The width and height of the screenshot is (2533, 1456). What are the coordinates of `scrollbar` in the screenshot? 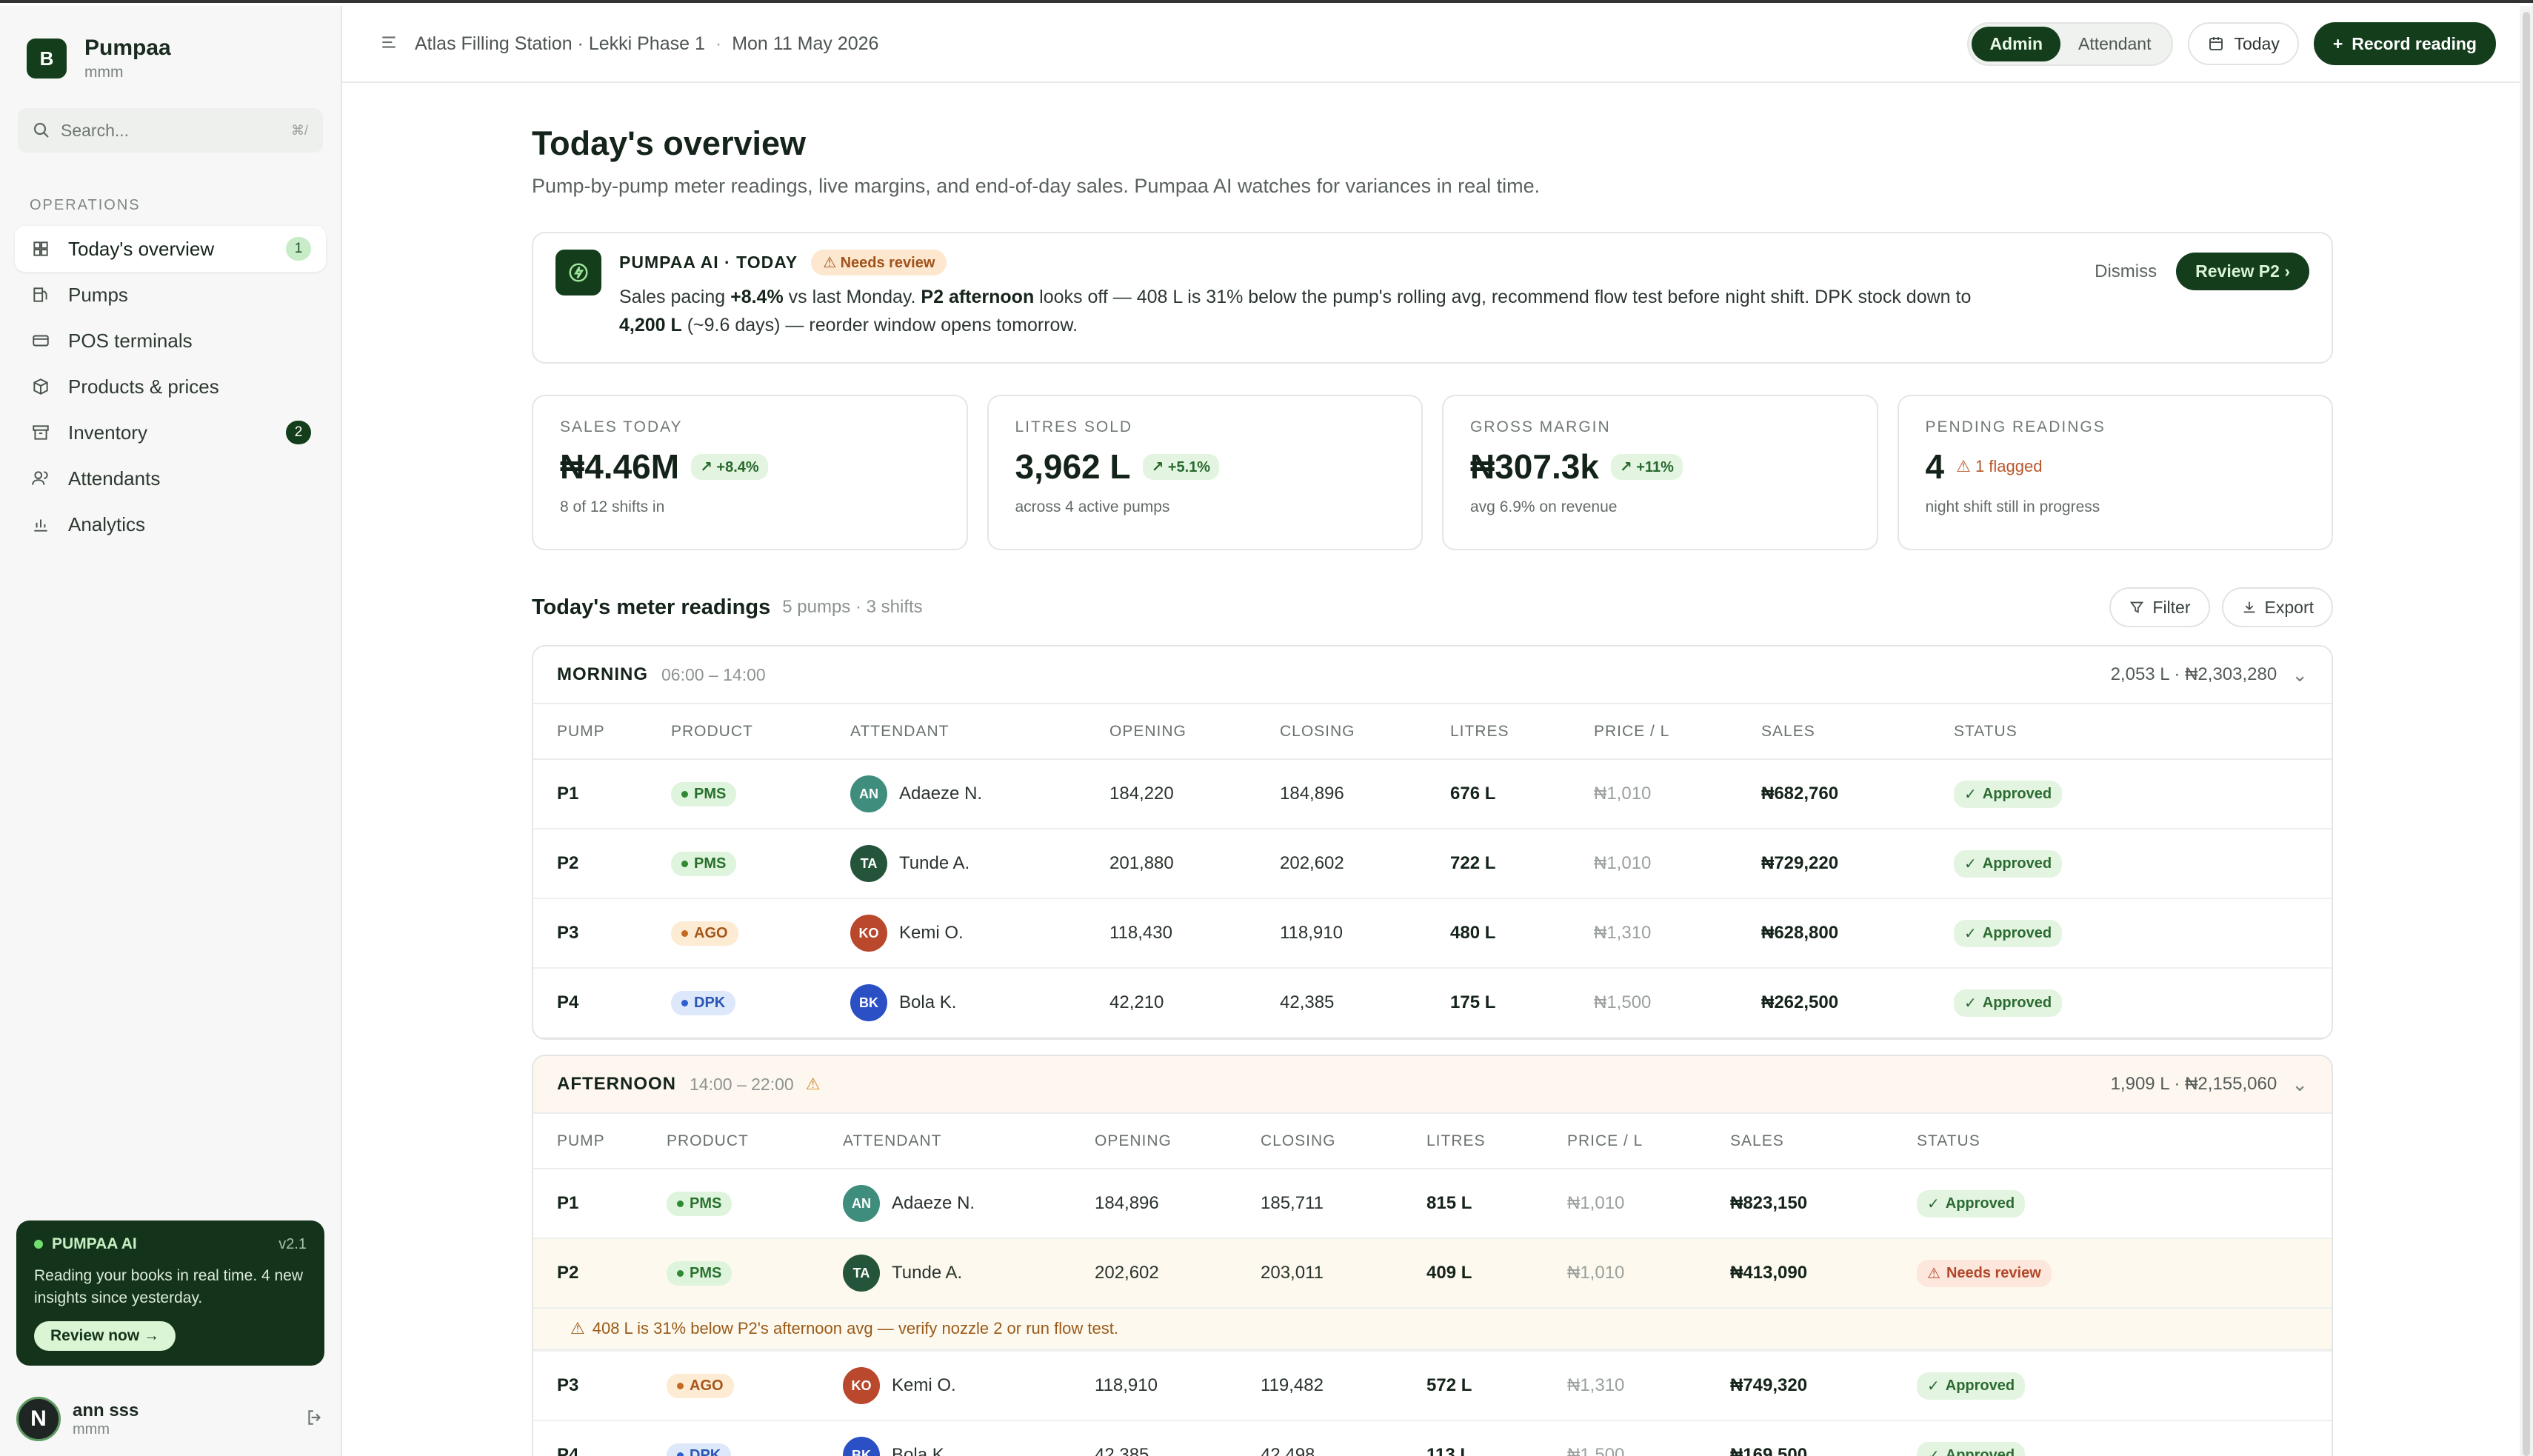 It's located at (2526, 731).